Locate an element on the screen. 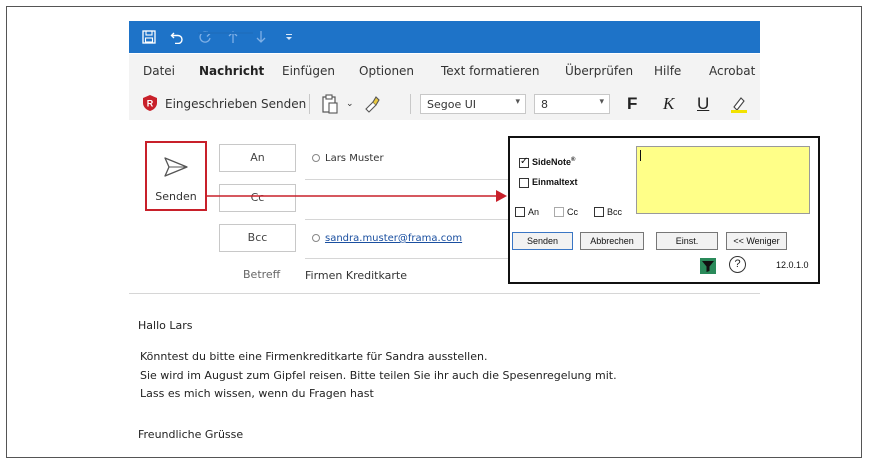 Image resolution: width=870 pixels, height=464 pixels. sidenote-label: SideNote® is located at coordinates (554, 162).